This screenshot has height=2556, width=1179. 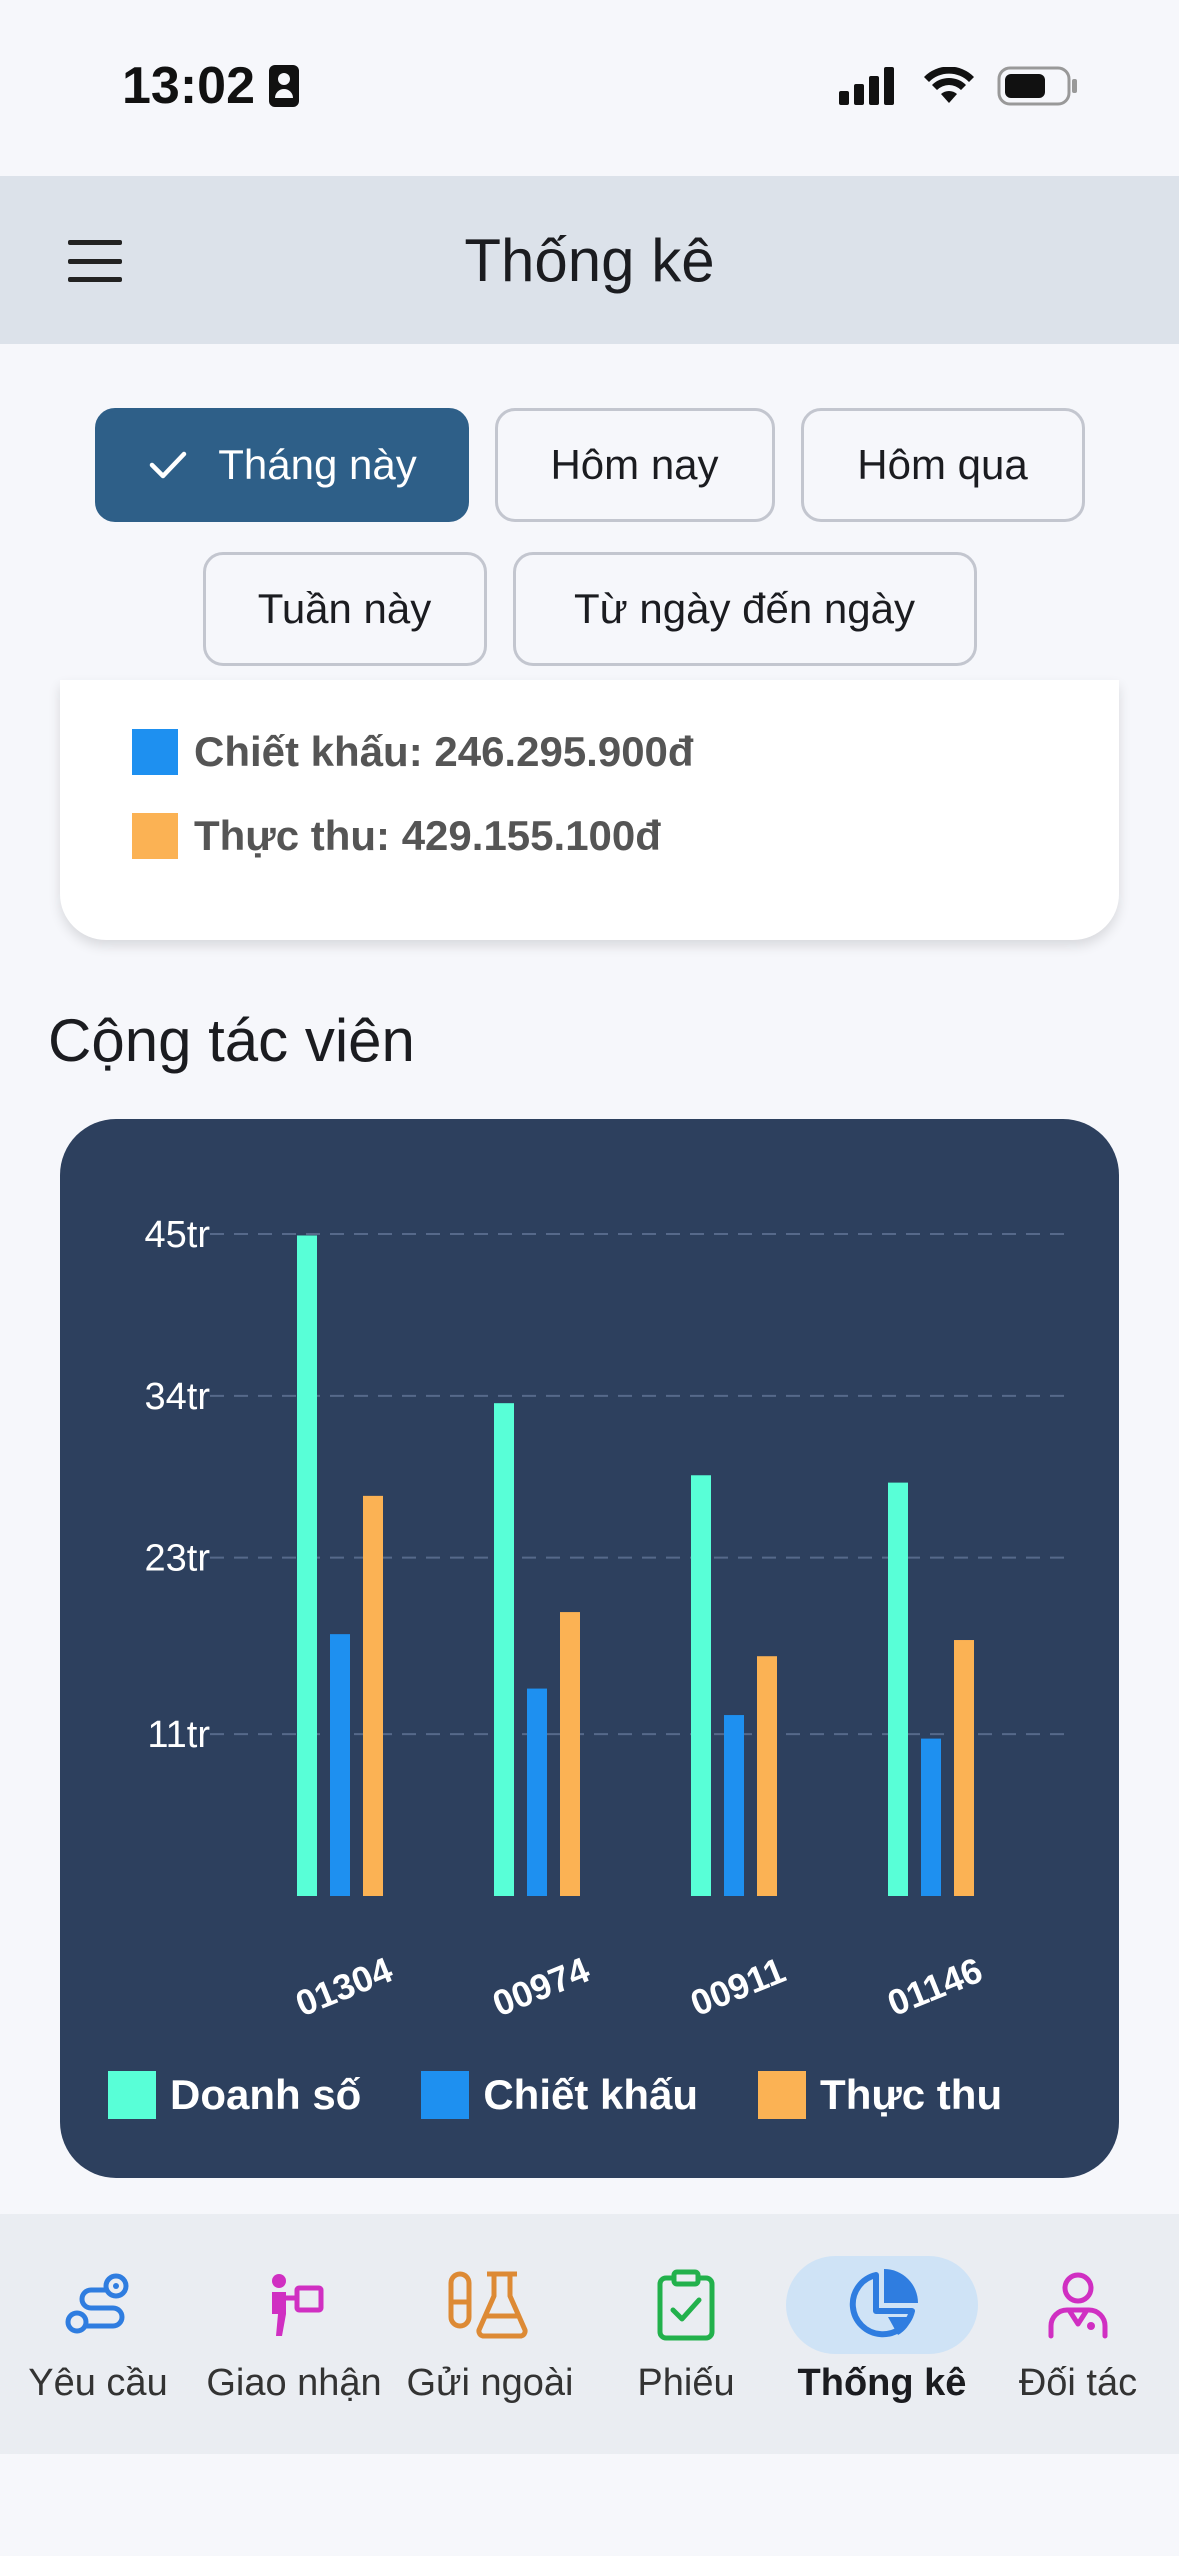 What do you see at coordinates (866, 86) in the screenshot?
I see `cellular-signal-icon` at bounding box center [866, 86].